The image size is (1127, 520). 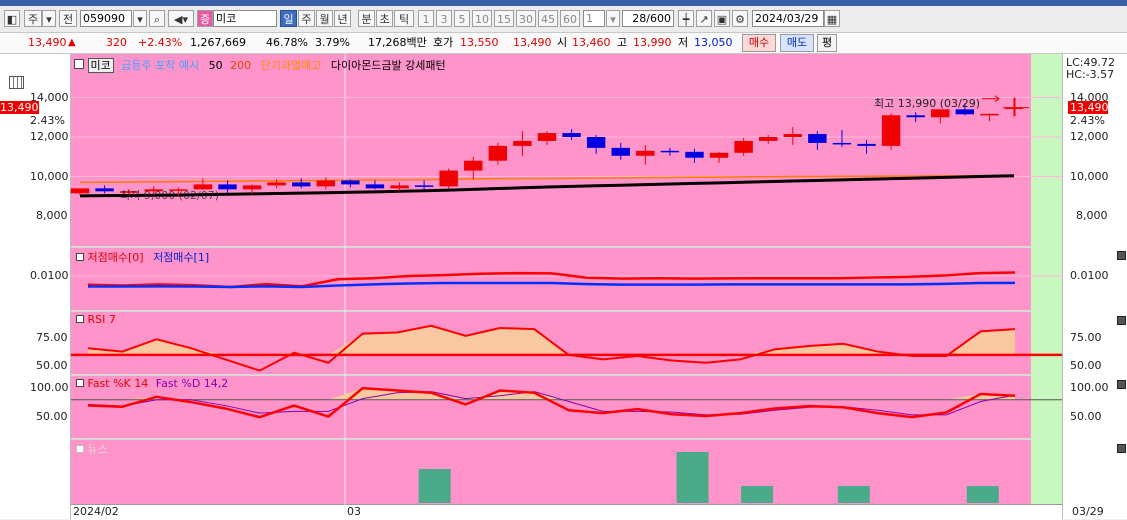 What do you see at coordinates (388, 65) in the screenshot?
I see `indicator-diamond: 다이아몬드금발 강세패턴` at bounding box center [388, 65].